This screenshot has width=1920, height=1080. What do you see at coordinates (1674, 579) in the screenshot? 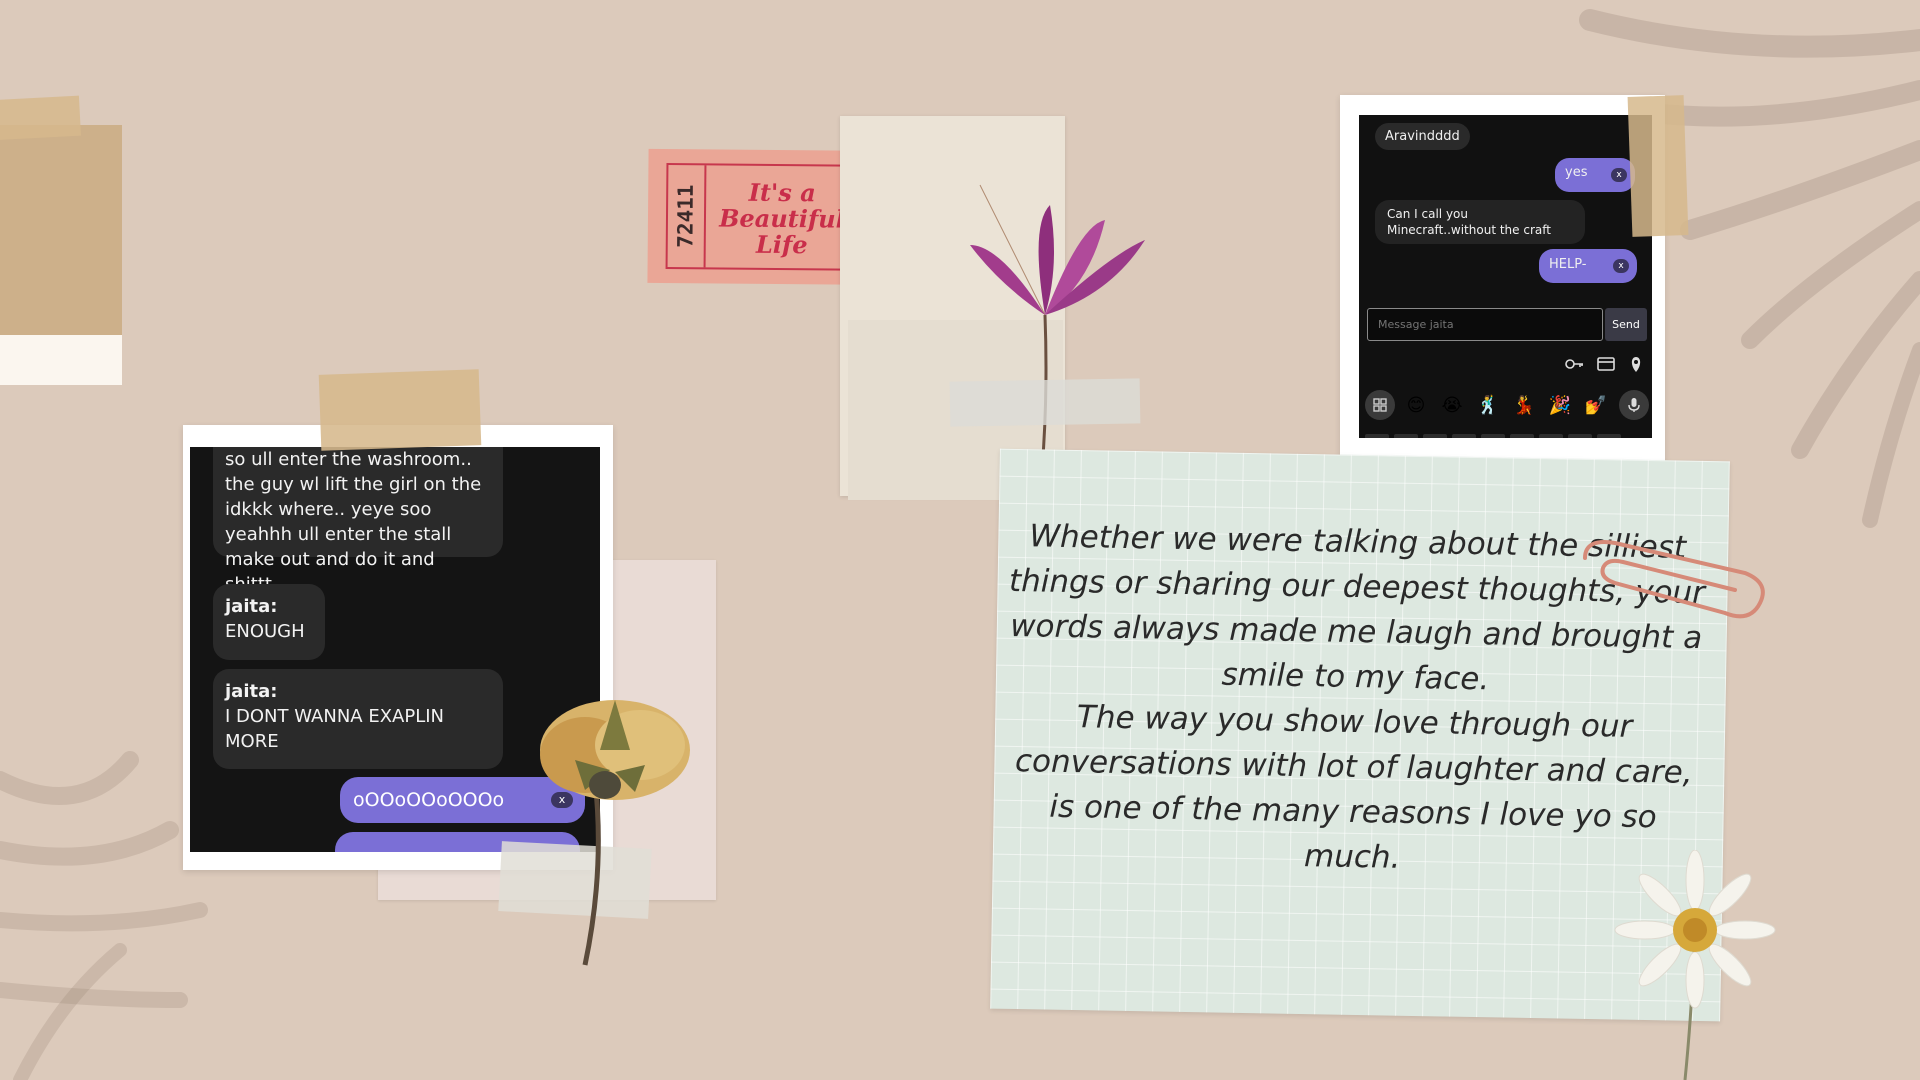
I see `paperclip-illustration` at bounding box center [1674, 579].